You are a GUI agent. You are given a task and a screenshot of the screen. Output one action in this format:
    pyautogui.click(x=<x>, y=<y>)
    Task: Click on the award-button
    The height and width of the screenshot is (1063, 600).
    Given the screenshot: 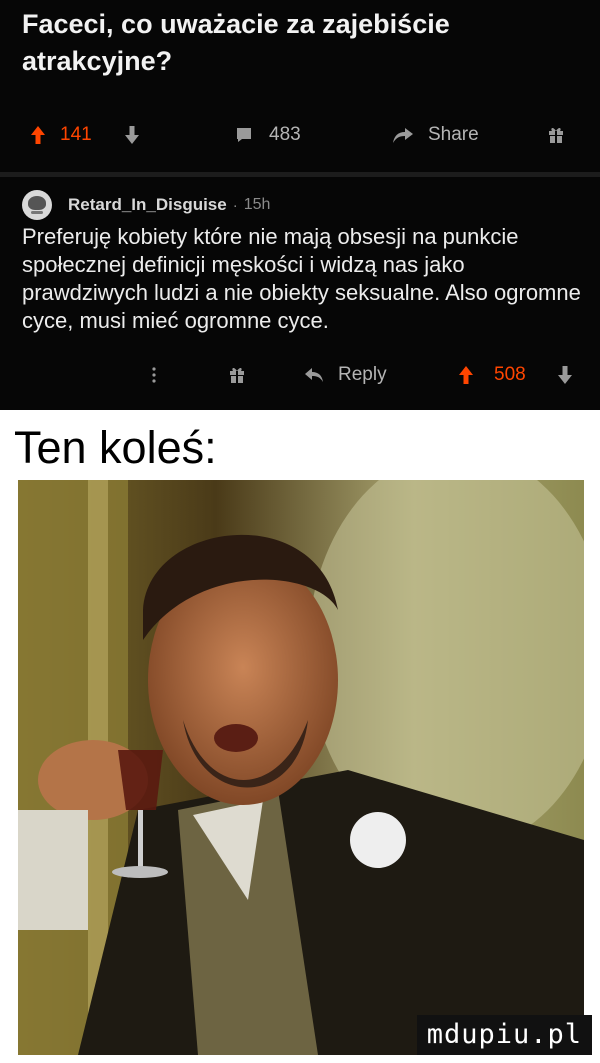 What is the action you would take?
    pyautogui.click(x=556, y=135)
    